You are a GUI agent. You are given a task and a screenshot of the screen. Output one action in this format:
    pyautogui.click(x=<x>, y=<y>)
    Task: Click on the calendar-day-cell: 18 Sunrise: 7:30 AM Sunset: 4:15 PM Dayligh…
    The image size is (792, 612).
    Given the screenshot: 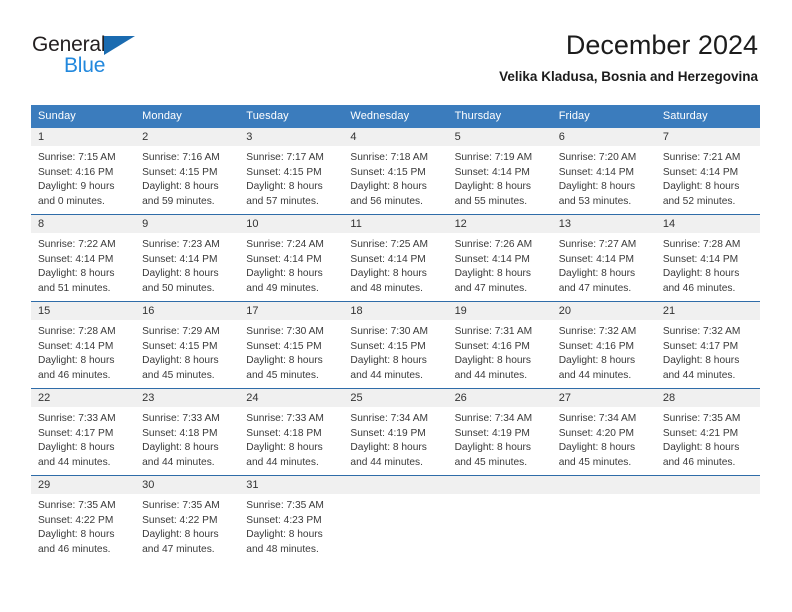 What is the action you would take?
    pyautogui.click(x=395, y=345)
    